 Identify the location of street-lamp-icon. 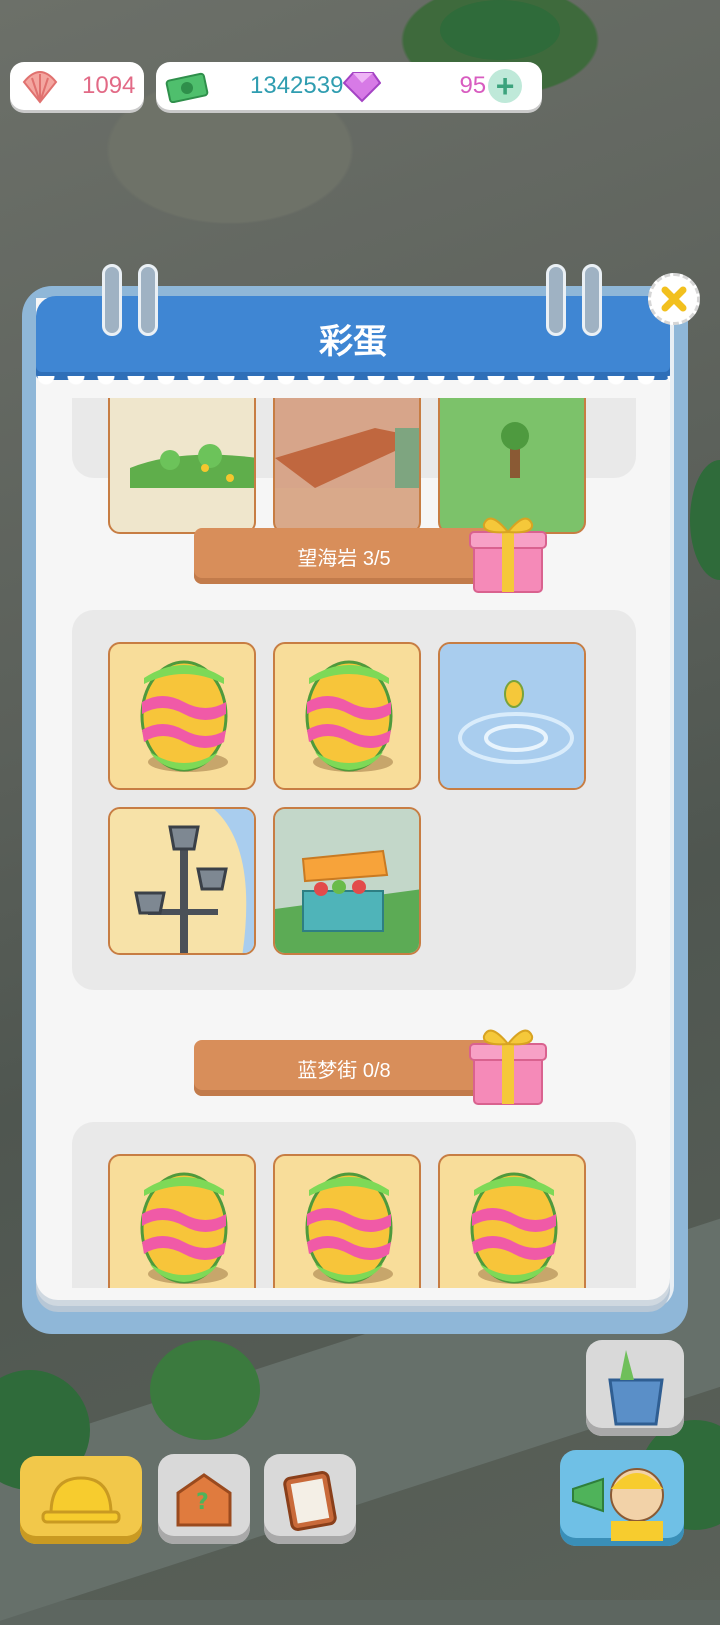
(182, 881).